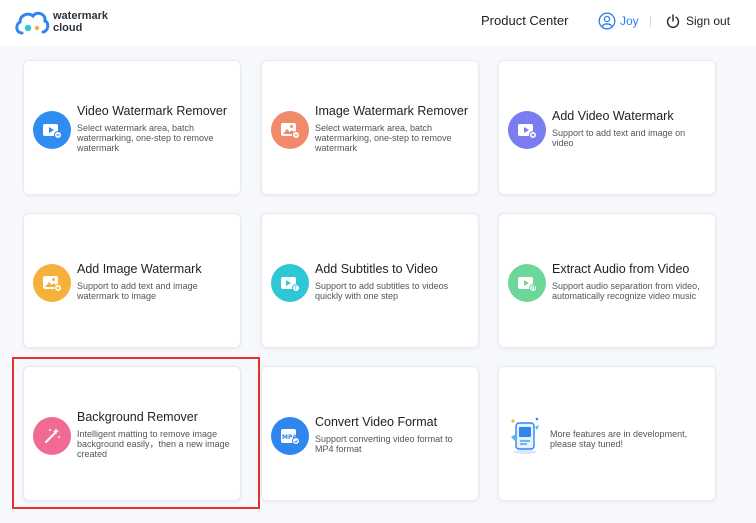 Image resolution: width=756 pixels, height=523 pixels. I want to click on card-title: Video Watermark Remover, so click(152, 111).